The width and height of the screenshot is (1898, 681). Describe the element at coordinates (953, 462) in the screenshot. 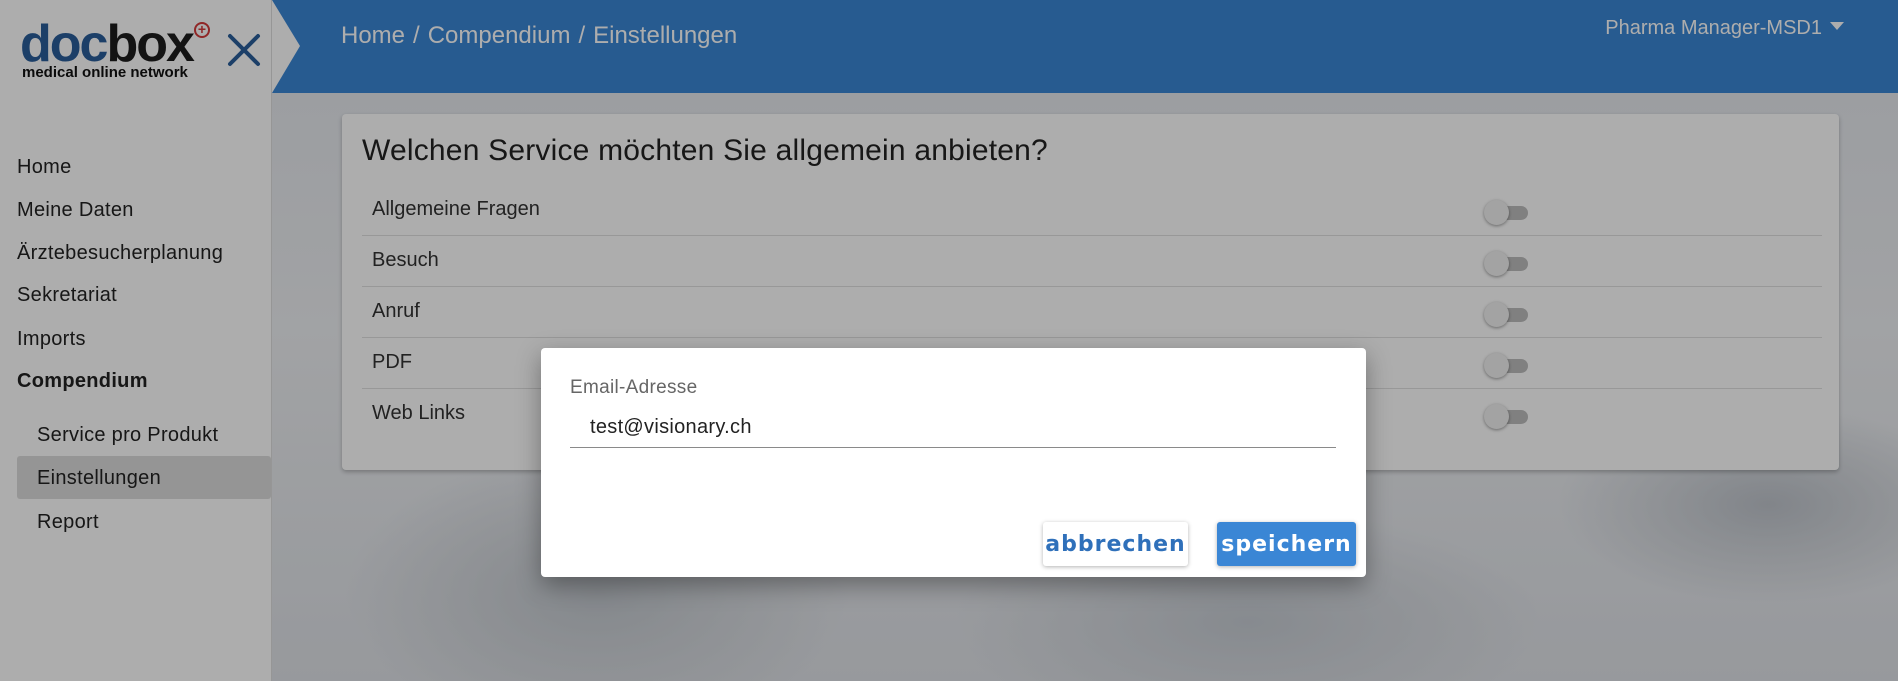

I see `email-dialog: Email-Adresse abbrechen speichern` at that location.